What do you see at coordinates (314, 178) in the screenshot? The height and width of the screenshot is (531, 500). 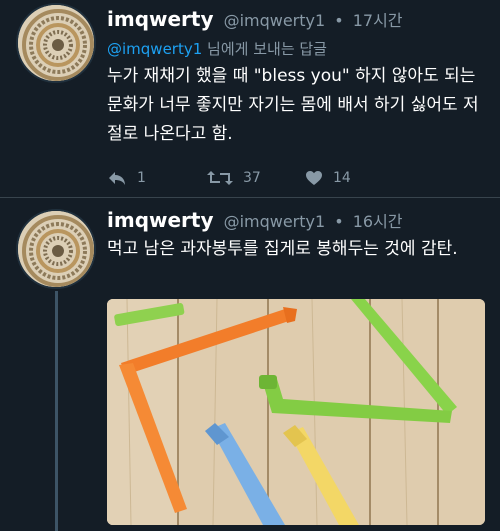 I see `heart-icon` at bounding box center [314, 178].